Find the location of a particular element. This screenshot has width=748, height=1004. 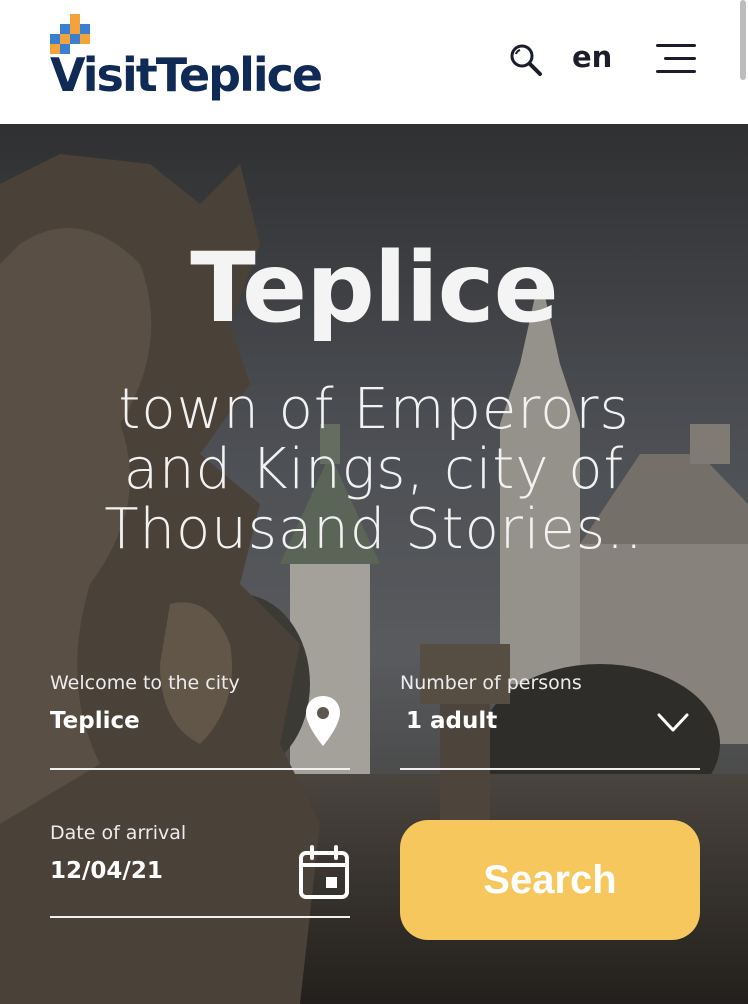

calendar-icon is located at coordinates (324, 872).